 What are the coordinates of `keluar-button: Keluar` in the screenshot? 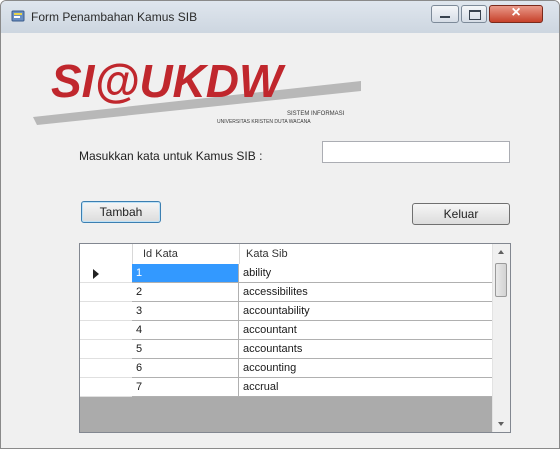 It's located at (461, 214).